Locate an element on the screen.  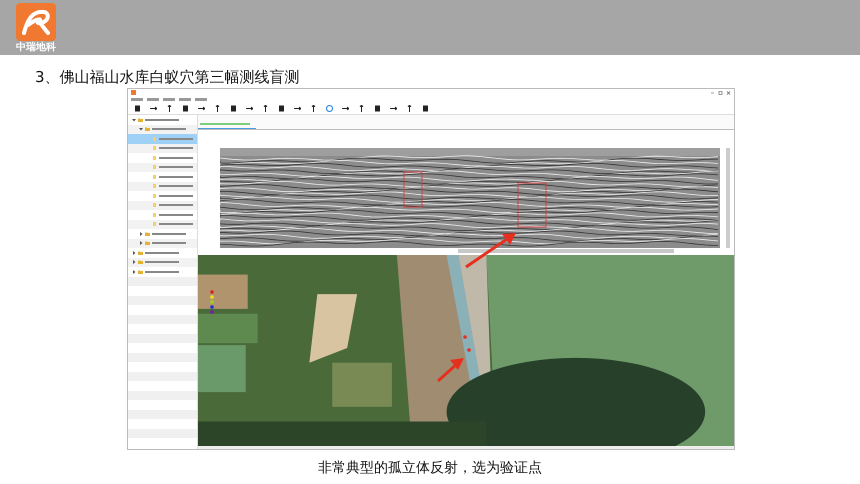
logo-text: 中瑞地科 is located at coordinates (36, 47).